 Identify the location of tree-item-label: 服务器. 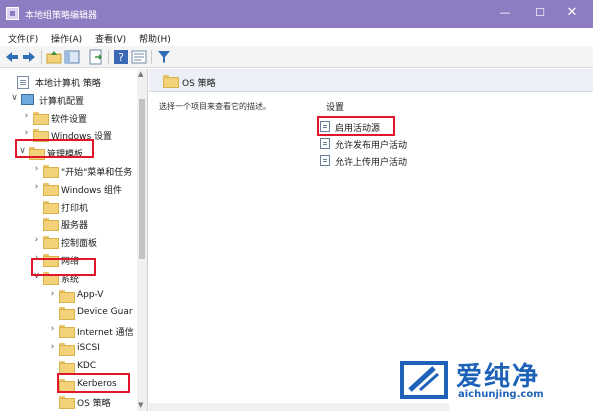
(75, 226).